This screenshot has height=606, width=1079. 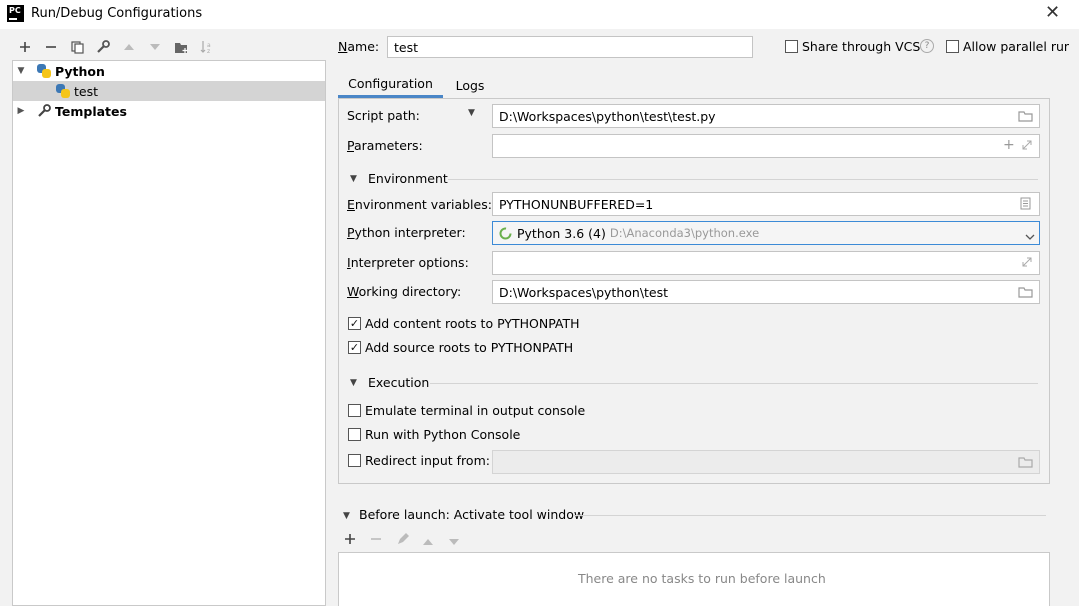 I want to click on chevron-down-icon, so click(x=1030, y=236).